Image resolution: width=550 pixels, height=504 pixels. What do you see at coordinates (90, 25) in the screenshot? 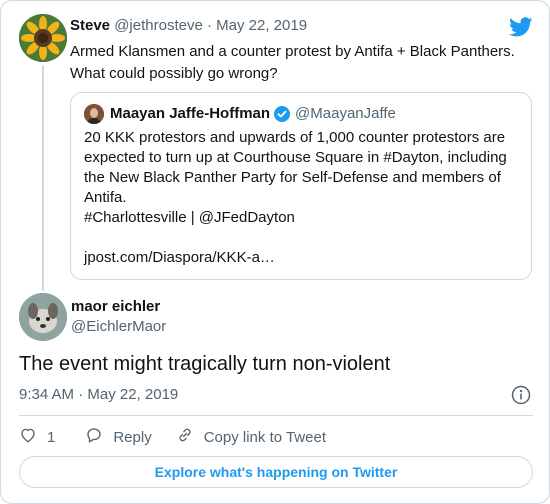
I see `parent-author-name: Steve` at bounding box center [90, 25].